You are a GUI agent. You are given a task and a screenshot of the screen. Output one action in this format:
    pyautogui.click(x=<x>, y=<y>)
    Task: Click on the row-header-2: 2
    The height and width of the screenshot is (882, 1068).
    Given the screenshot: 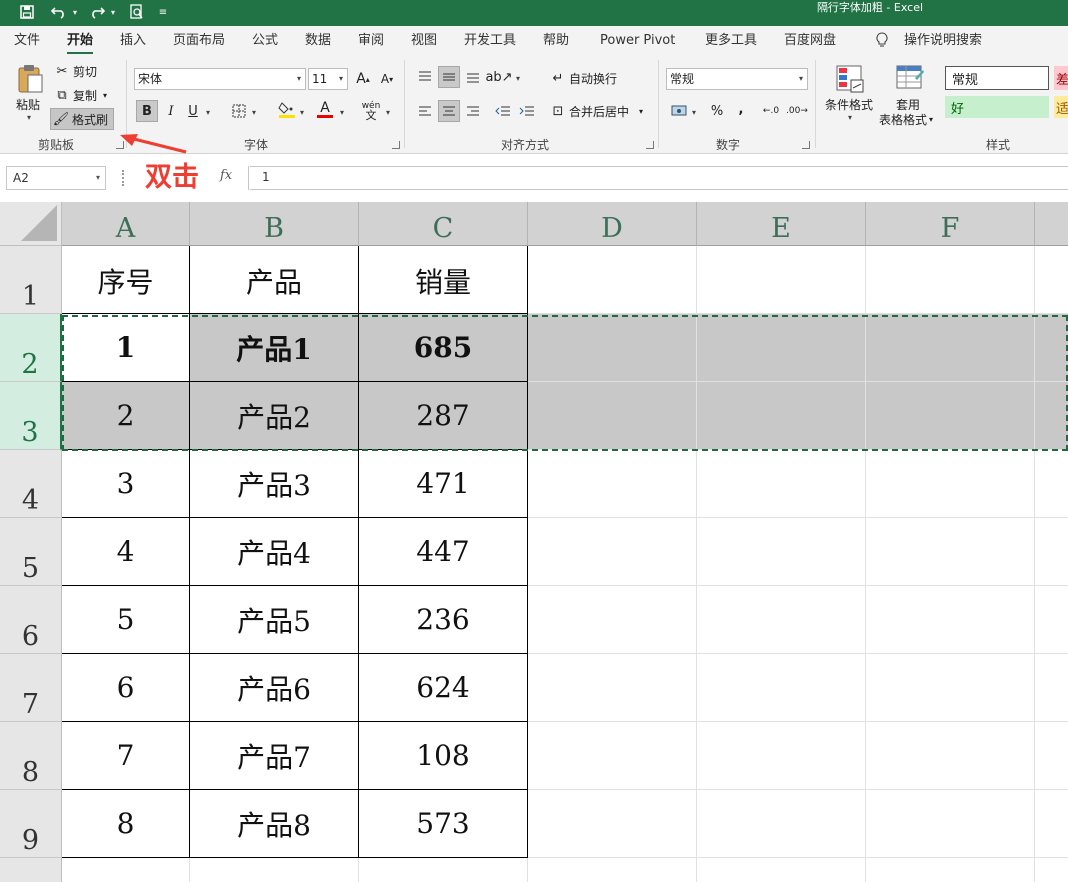 What is the action you would take?
    pyautogui.click(x=31, y=348)
    